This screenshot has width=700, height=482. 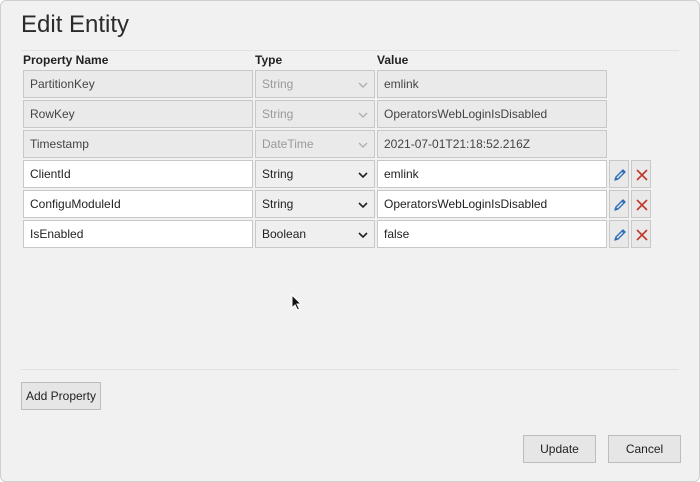 I want to click on property-name-field: PartitionKey, so click(x=138, y=84).